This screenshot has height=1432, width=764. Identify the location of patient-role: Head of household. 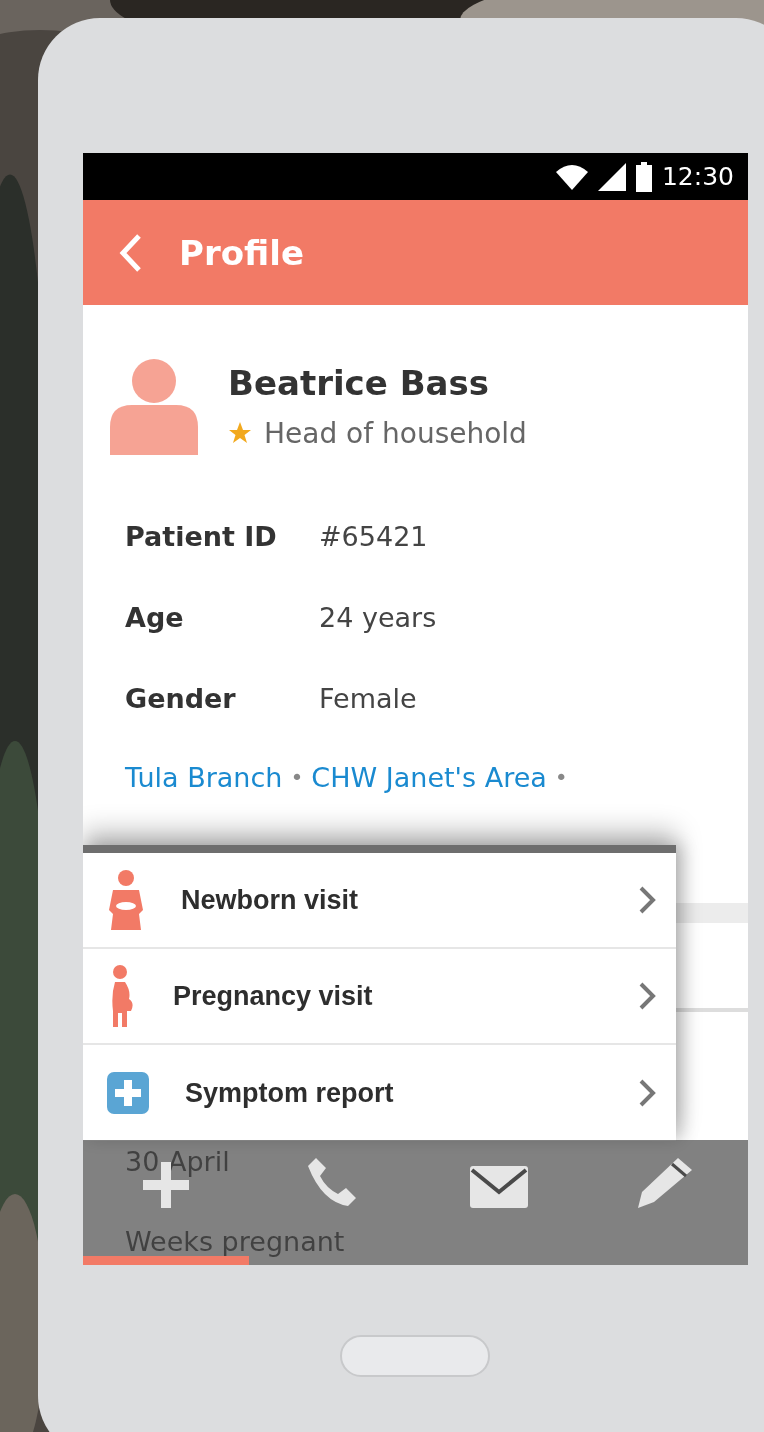
(395, 433).